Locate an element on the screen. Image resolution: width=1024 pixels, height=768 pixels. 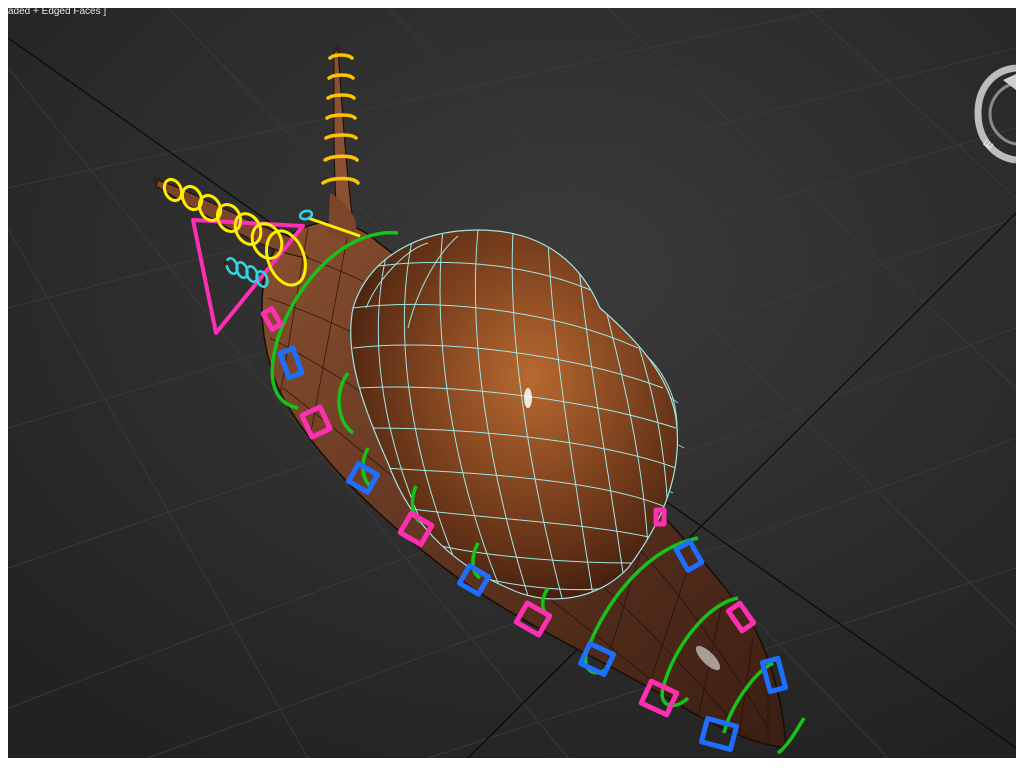
shell-specular-highlight is located at coordinates (528, 398).